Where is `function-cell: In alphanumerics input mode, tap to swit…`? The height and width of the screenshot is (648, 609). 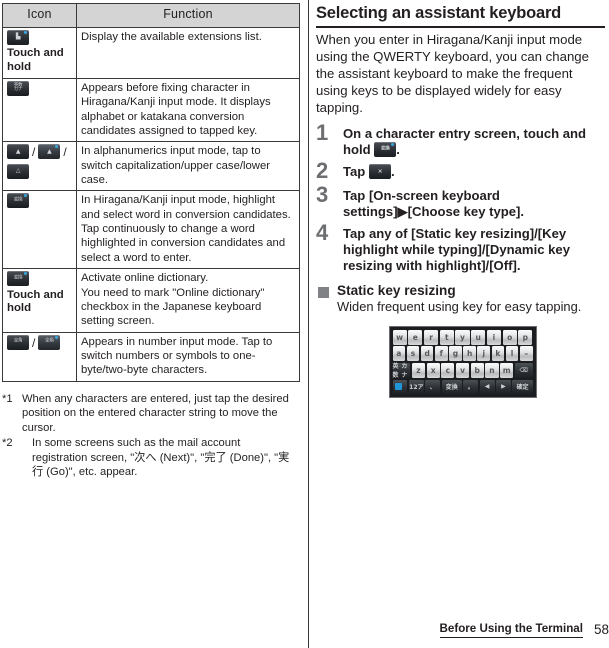
function-cell: In alphanumerics input mode, tap to swit… is located at coordinates (188, 166).